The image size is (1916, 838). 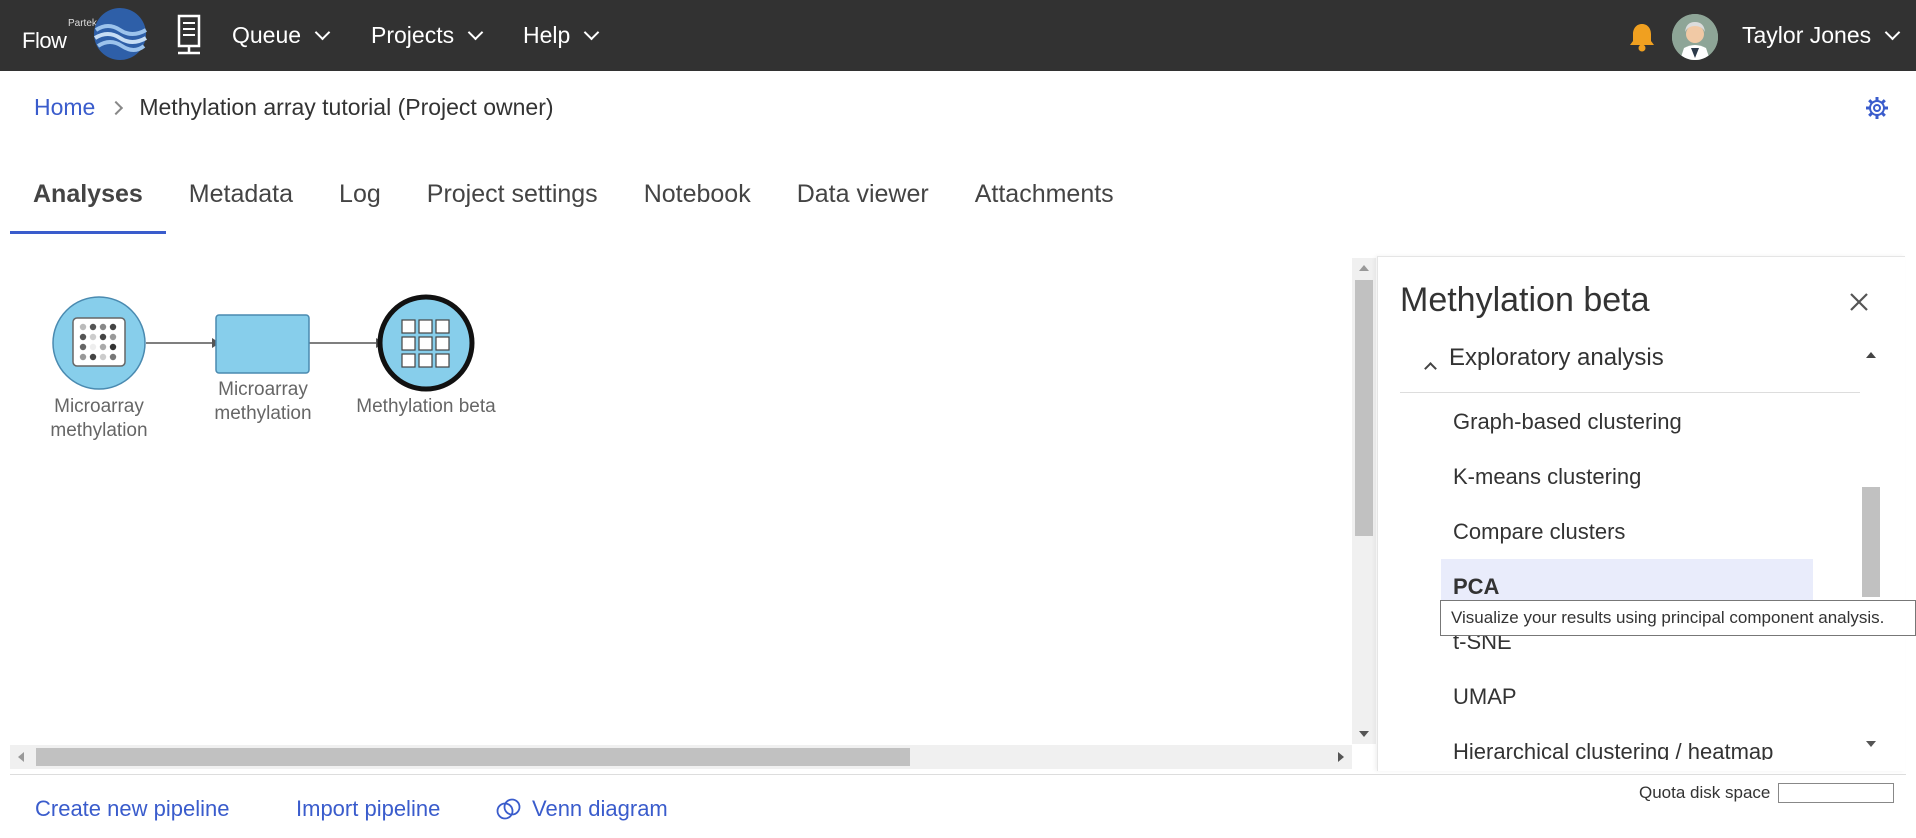 What do you see at coordinates (1627, 421) in the screenshot?
I see `menu-item-graph-based-clustering: Graph-based clustering` at bounding box center [1627, 421].